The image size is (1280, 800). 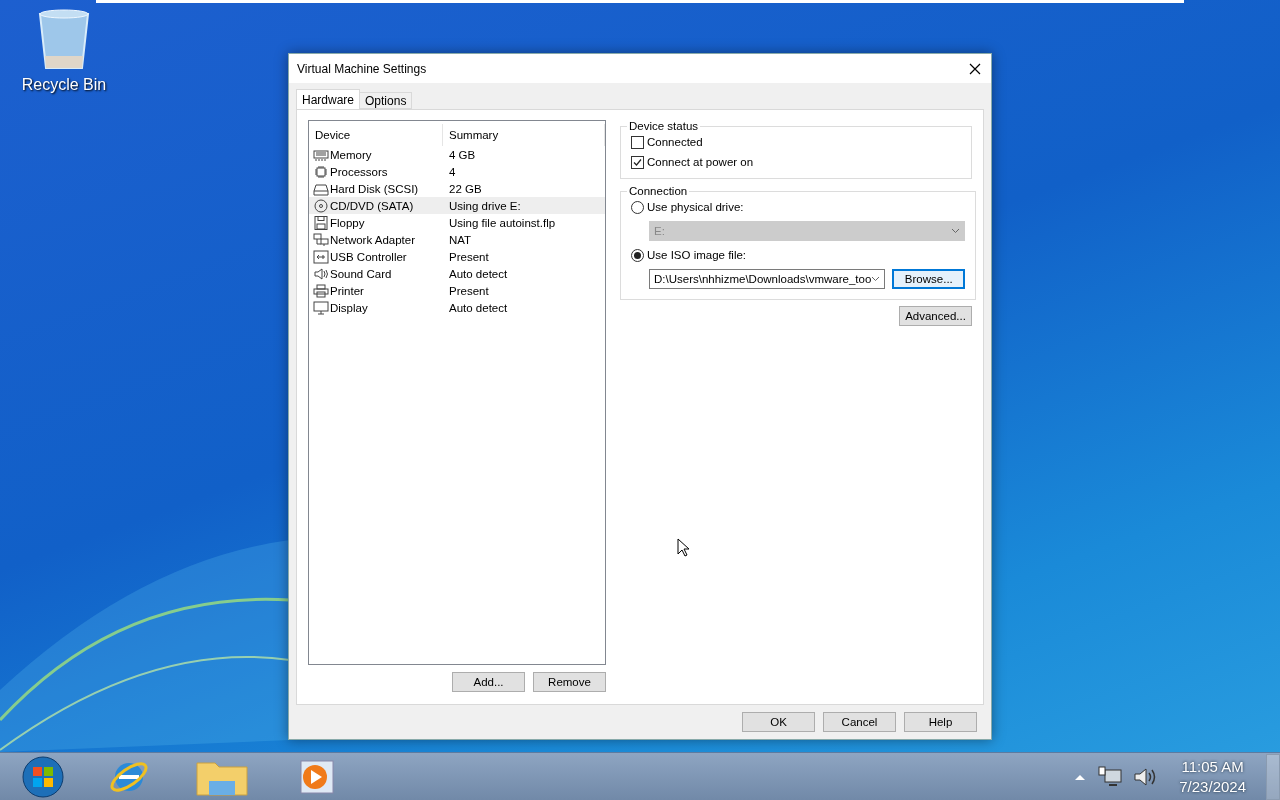 I want to click on memory-chip-icon, so click(x=321, y=154).